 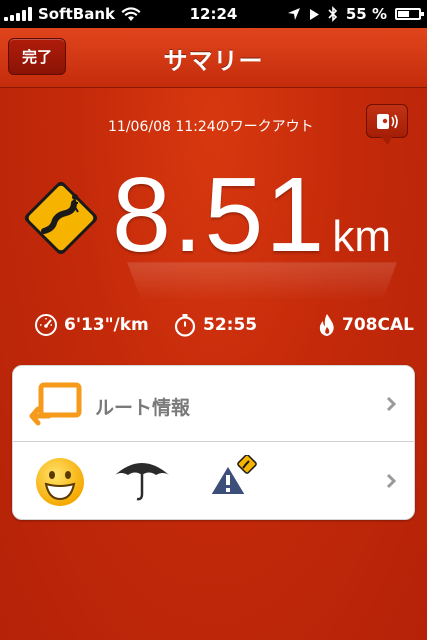 I want to click on share-voice-button, so click(x=387, y=124).